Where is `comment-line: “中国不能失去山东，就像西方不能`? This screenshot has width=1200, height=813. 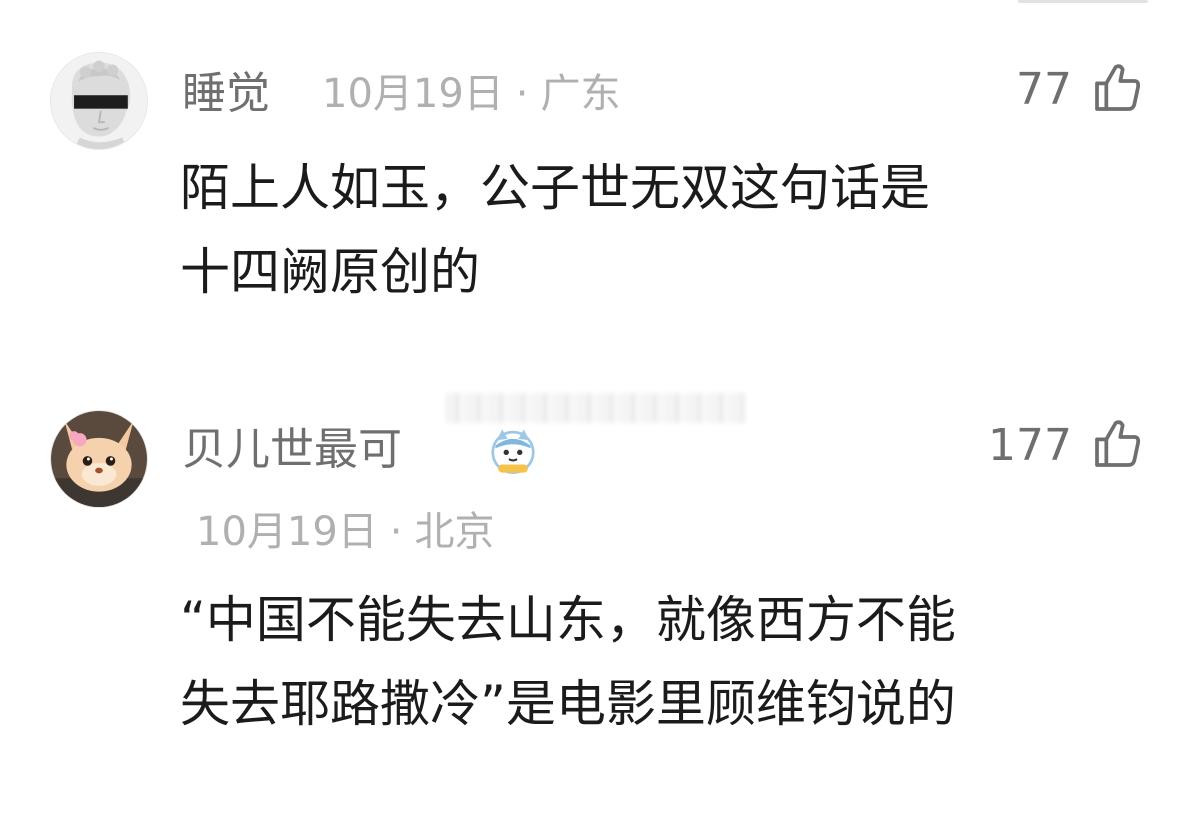 comment-line: “中国不能失去山东，就像西方不能 is located at coordinates (568, 620).